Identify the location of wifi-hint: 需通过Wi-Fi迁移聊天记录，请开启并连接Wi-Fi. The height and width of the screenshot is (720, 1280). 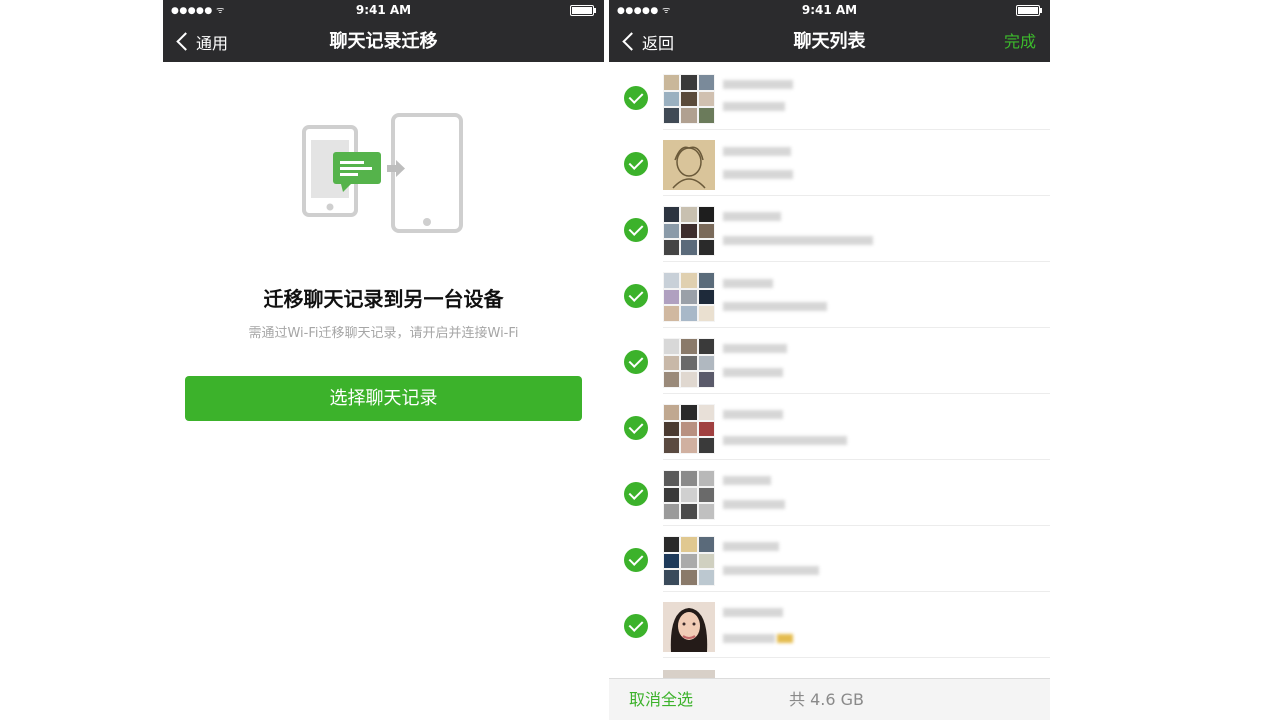
(383, 333).